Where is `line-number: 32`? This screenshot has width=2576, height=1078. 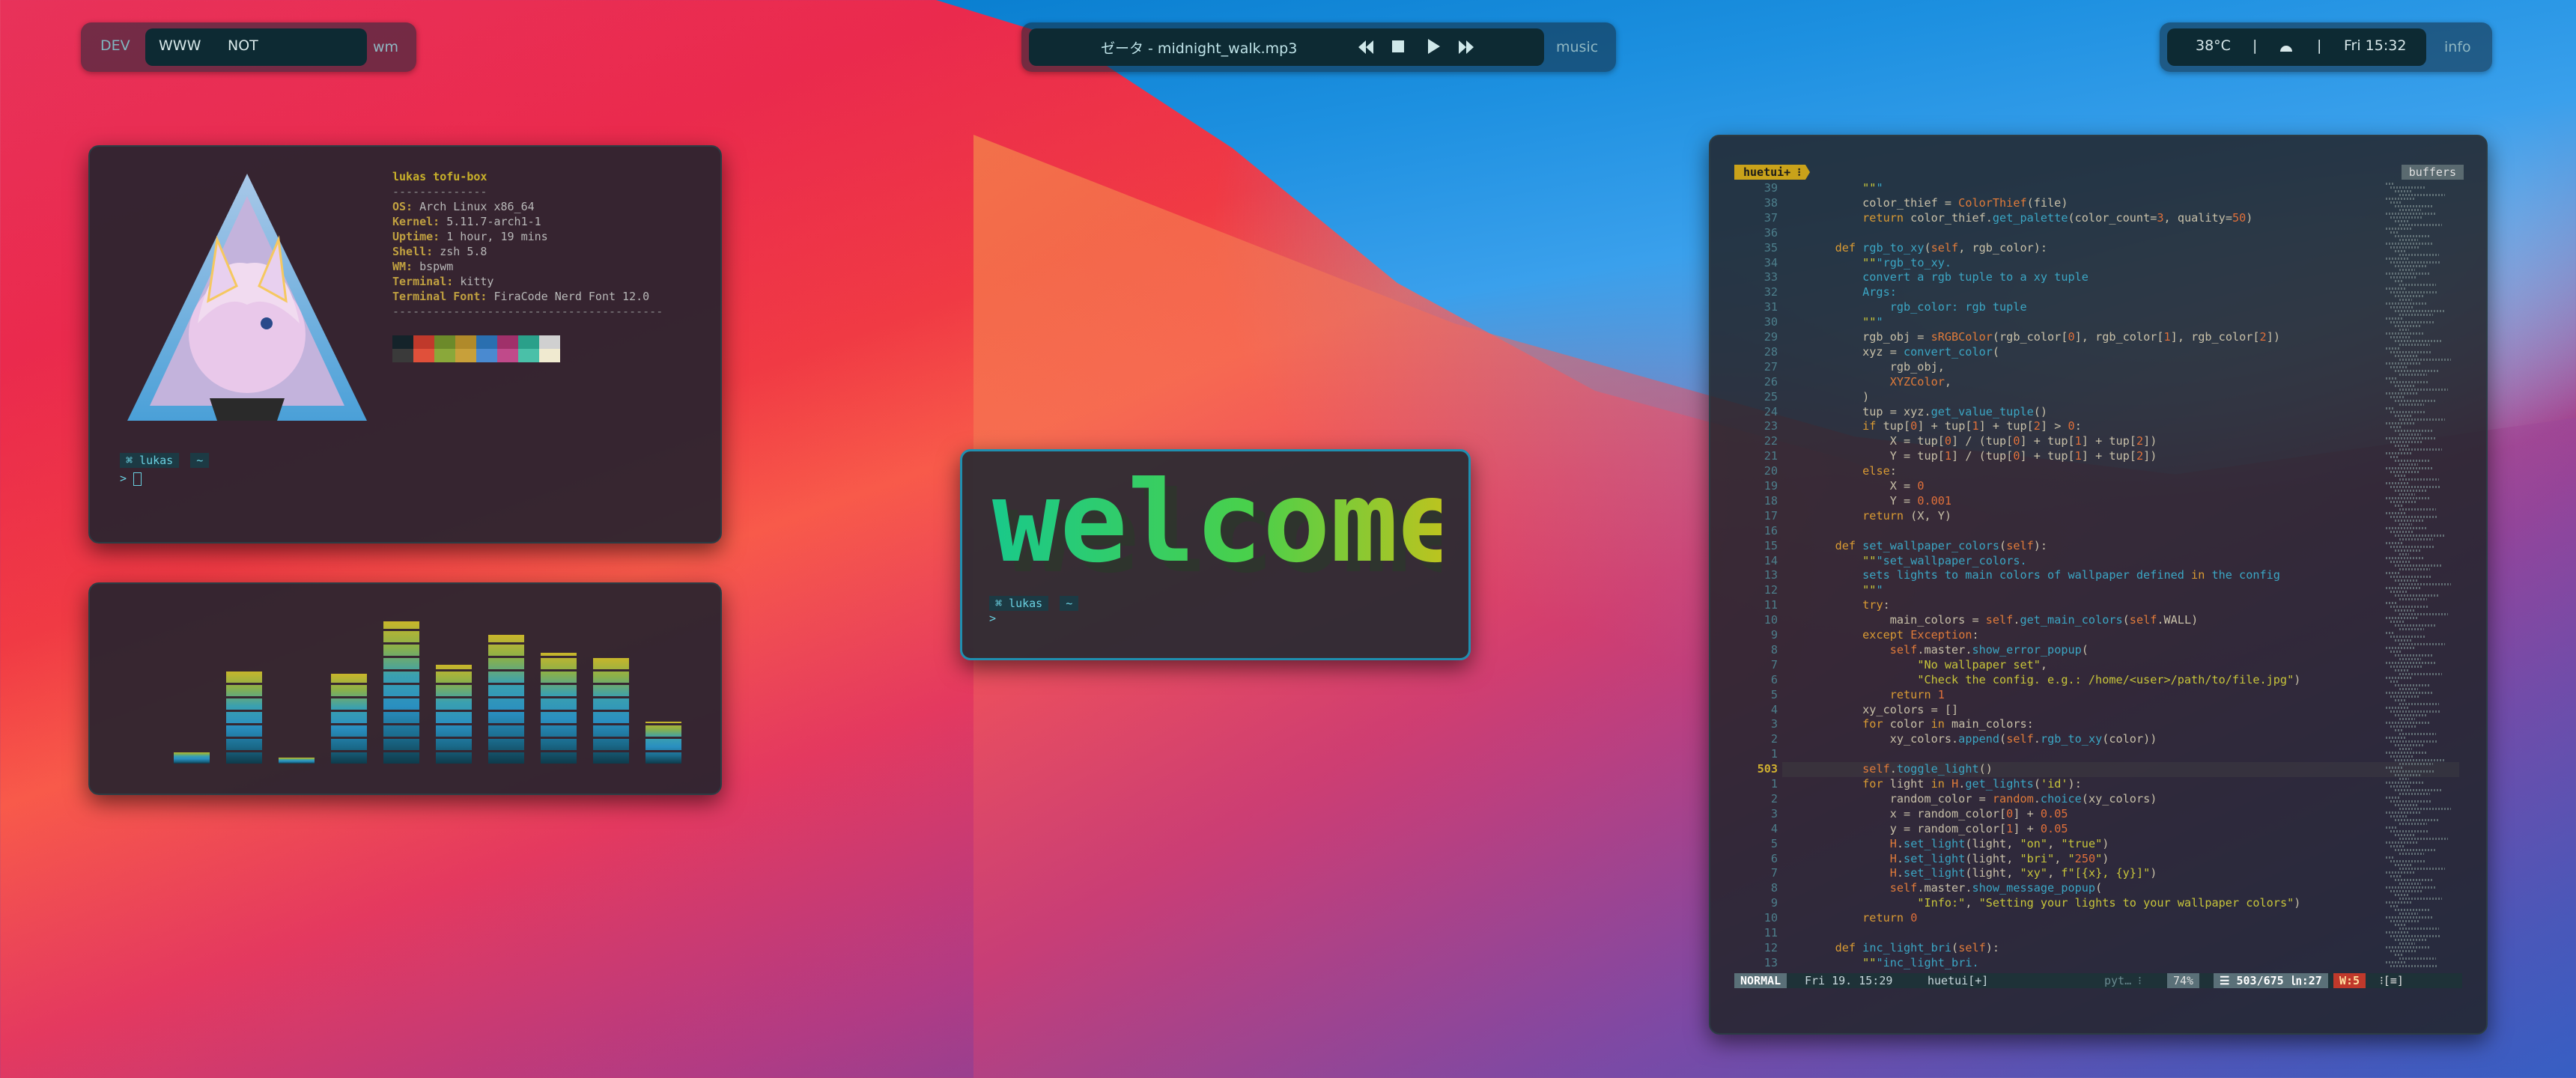
line-number: 32 is located at coordinates (1771, 292).